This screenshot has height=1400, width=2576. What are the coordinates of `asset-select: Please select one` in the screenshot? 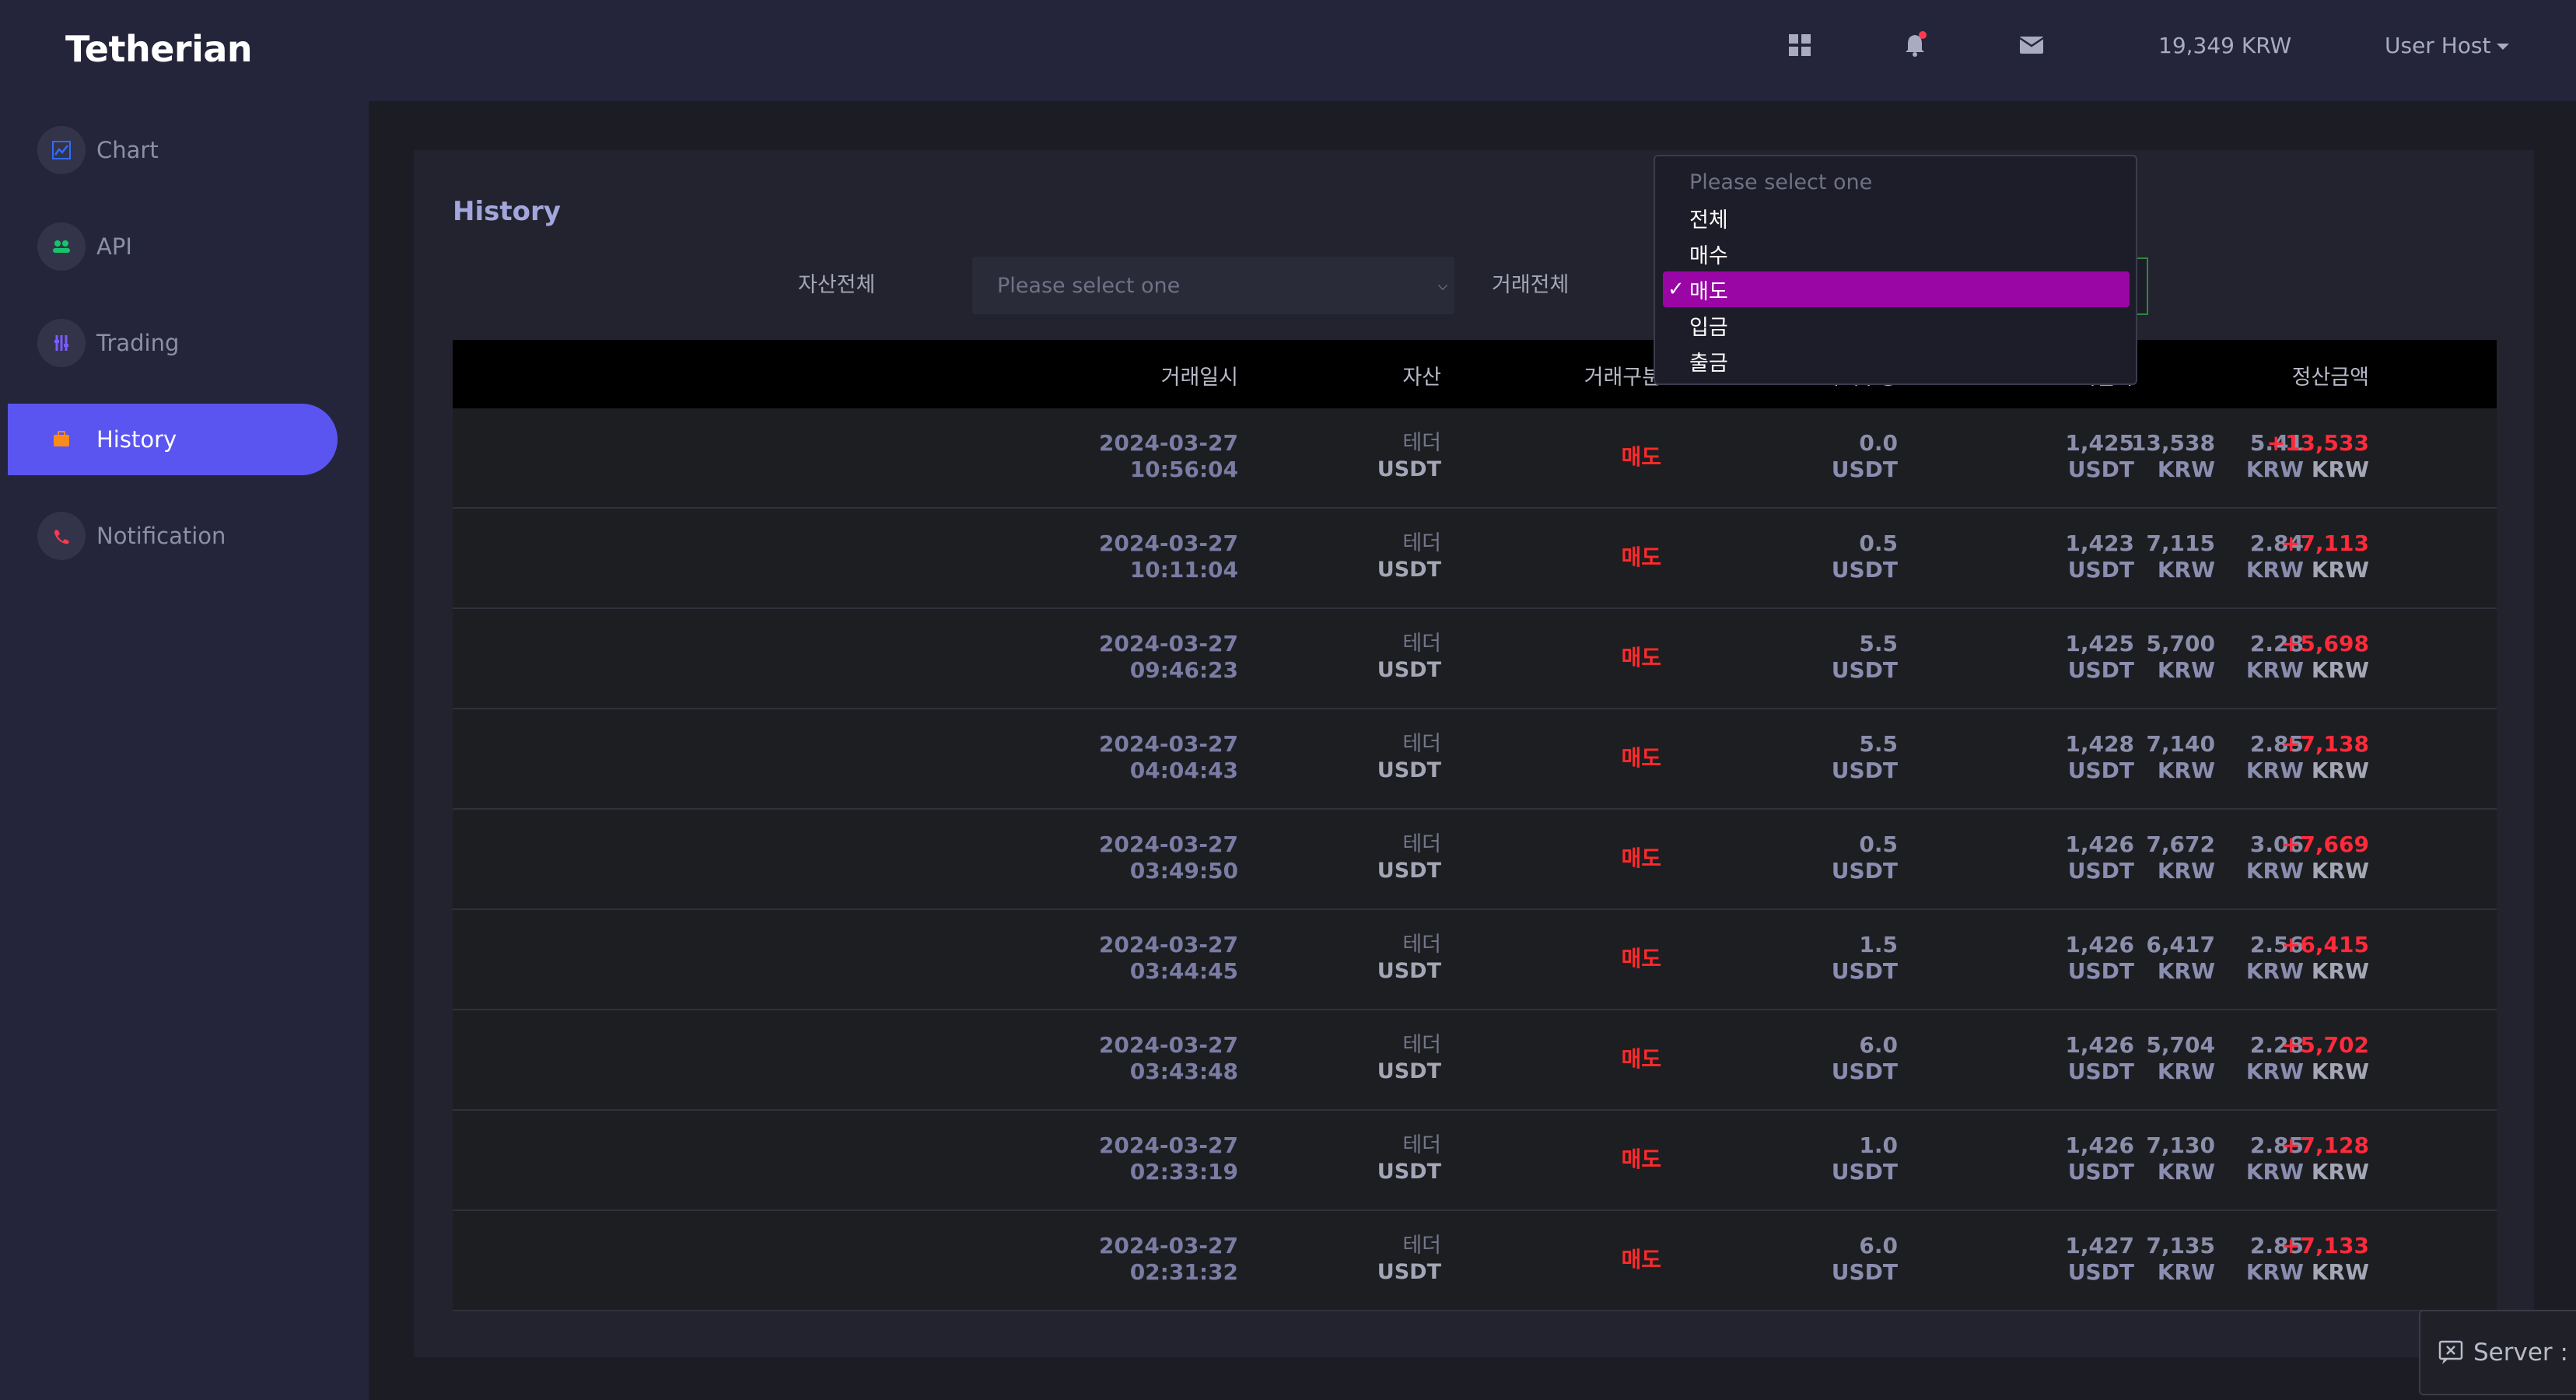 It's located at (1213, 286).